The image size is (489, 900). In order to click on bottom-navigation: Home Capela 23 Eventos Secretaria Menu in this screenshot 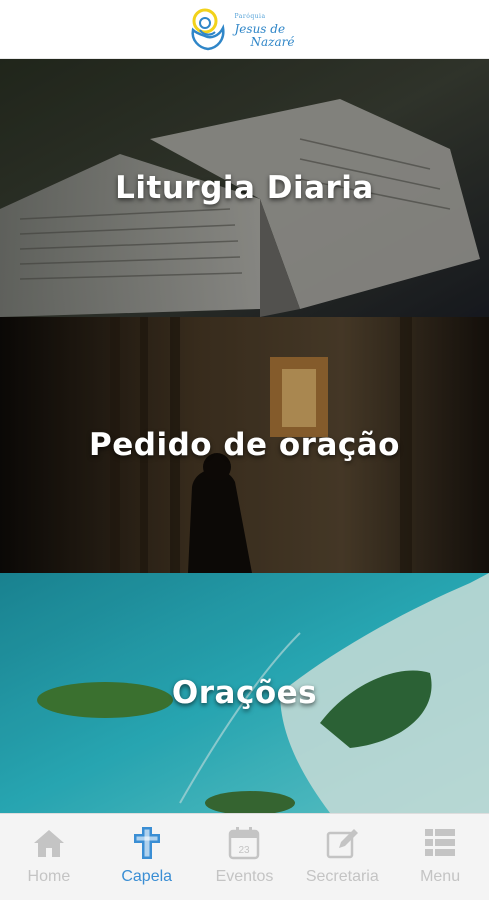, I will do `click(244, 856)`.